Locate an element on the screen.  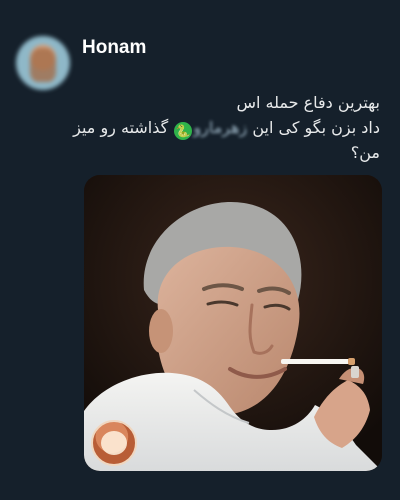
watermark-logo-inner is located at coordinates (114, 443).